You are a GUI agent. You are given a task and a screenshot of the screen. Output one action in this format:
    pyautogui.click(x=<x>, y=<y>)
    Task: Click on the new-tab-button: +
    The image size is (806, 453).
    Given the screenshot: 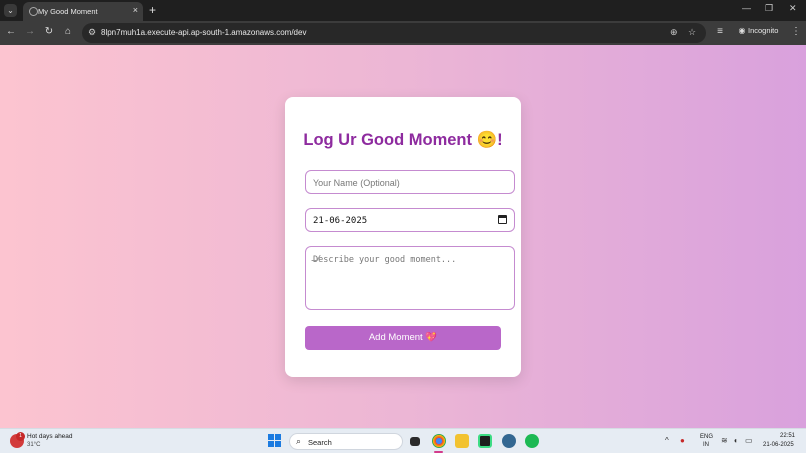 What is the action you would take?
    pyautogui.click(x=152, y=10)
    